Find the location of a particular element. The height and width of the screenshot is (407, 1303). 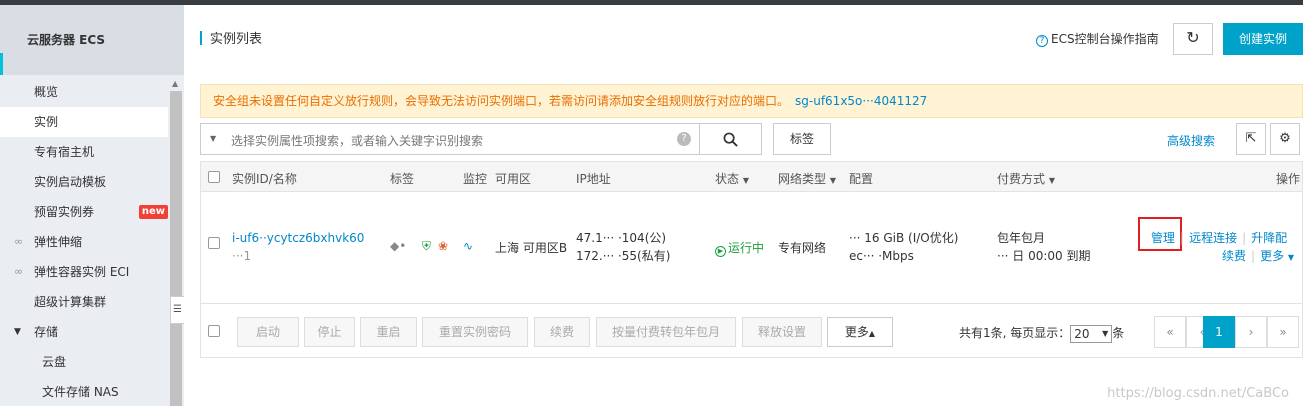

first-page-button: « is located at coordinates (1170, 332).